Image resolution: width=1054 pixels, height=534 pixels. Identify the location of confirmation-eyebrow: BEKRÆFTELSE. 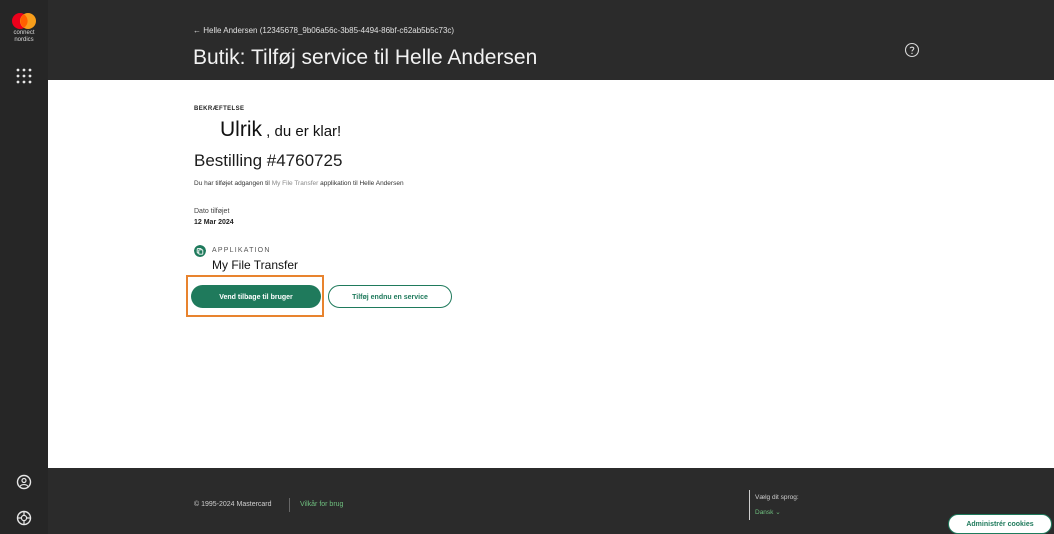
(219, 109).